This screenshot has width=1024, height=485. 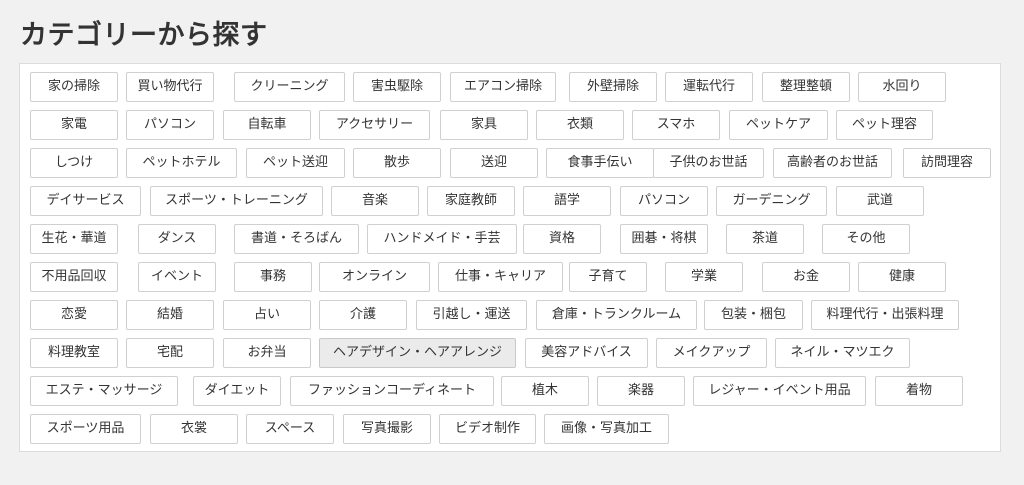 What do you see at coordinates (606, 429) in the screenshot?
I see `category-tag: 画像・写真加工` at bounding box center [606, 429].